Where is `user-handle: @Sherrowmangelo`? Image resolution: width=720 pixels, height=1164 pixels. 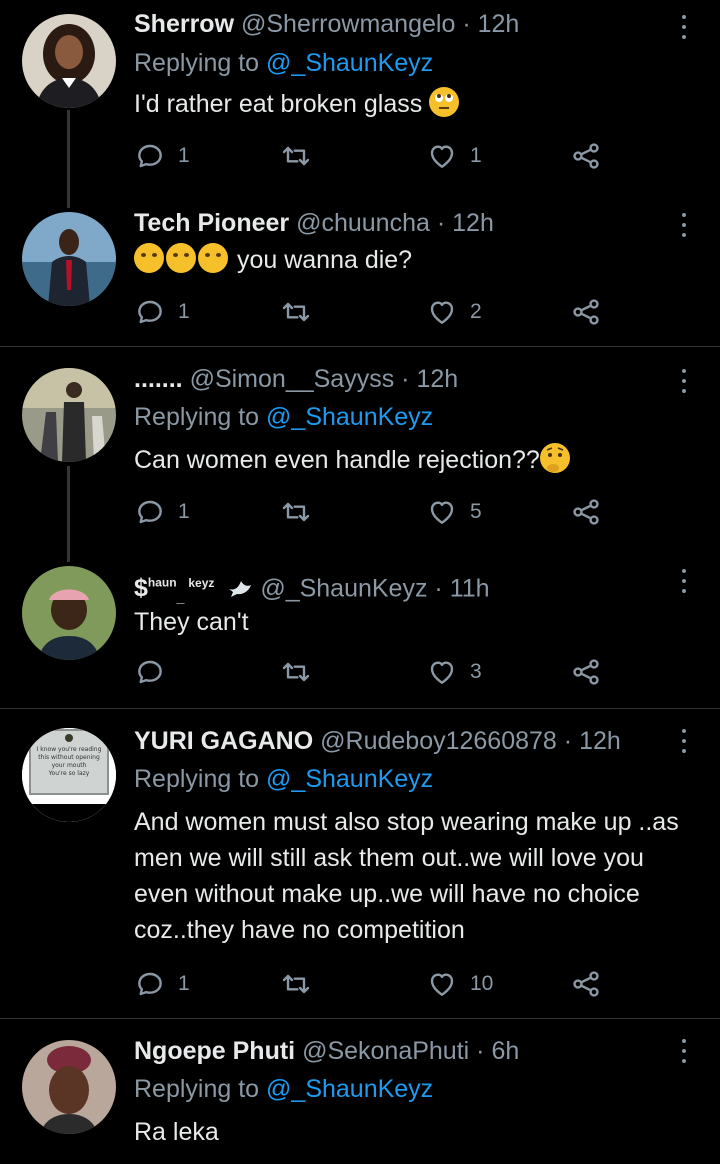 user-handle: @Sherrowmangelo is located at coordinates (348, 24).